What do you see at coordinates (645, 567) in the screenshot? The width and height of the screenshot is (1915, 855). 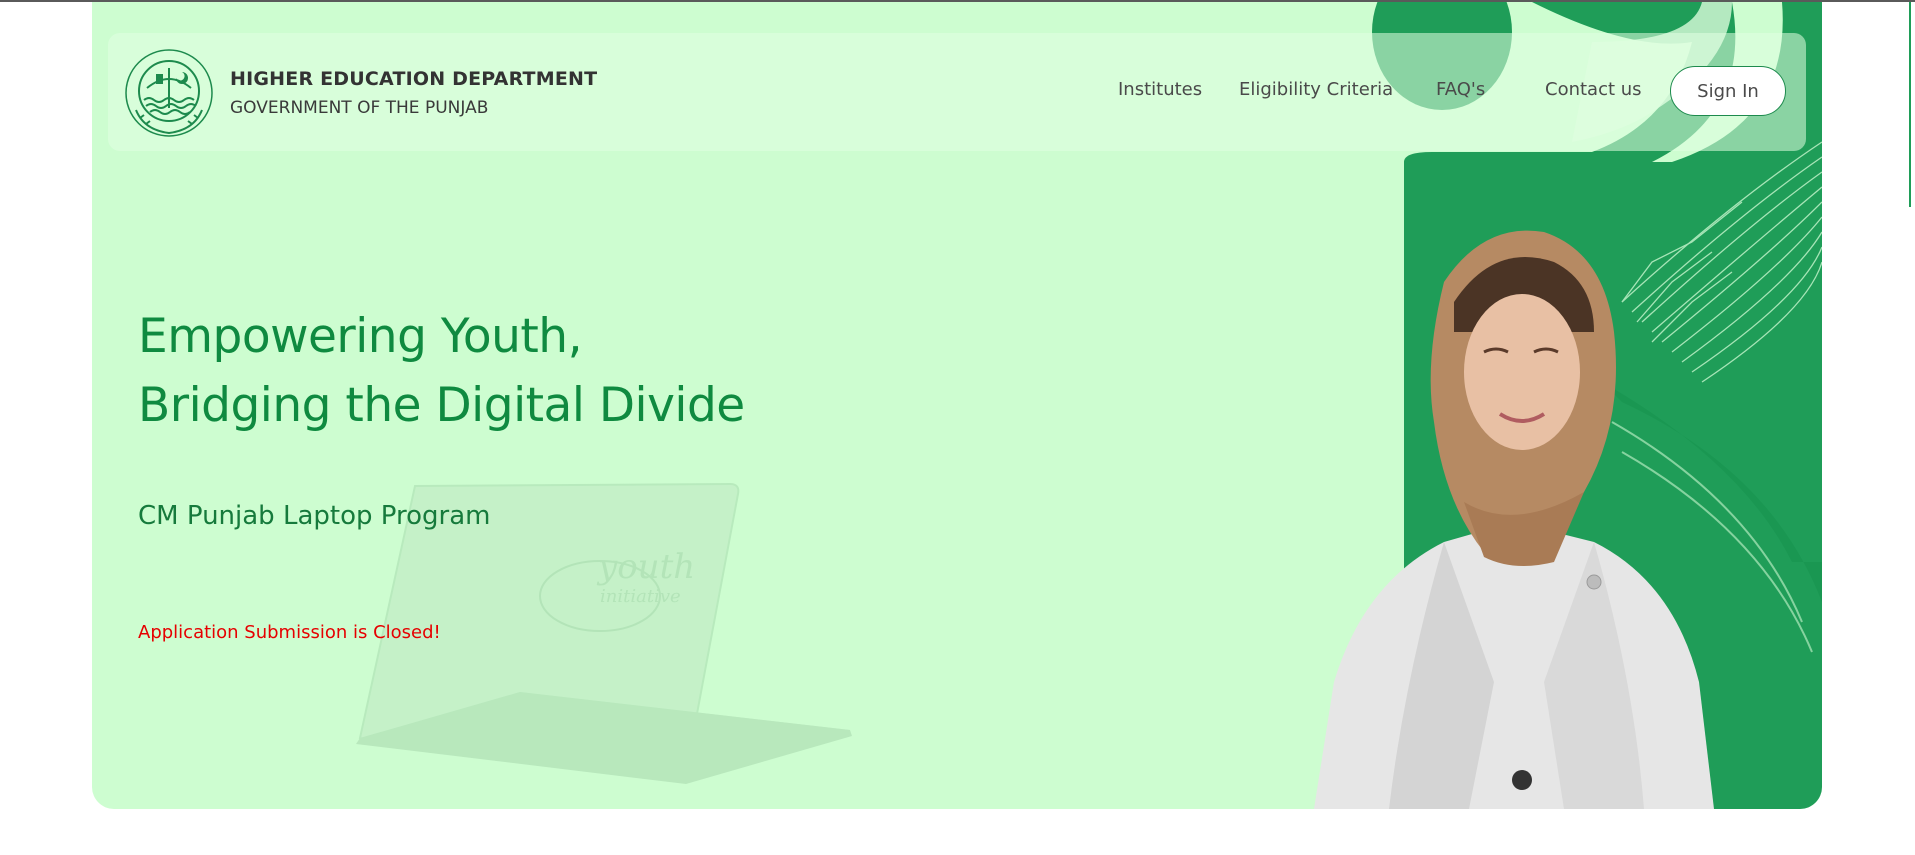 I see `svg-text: youth` at bounding box center [645, 567].